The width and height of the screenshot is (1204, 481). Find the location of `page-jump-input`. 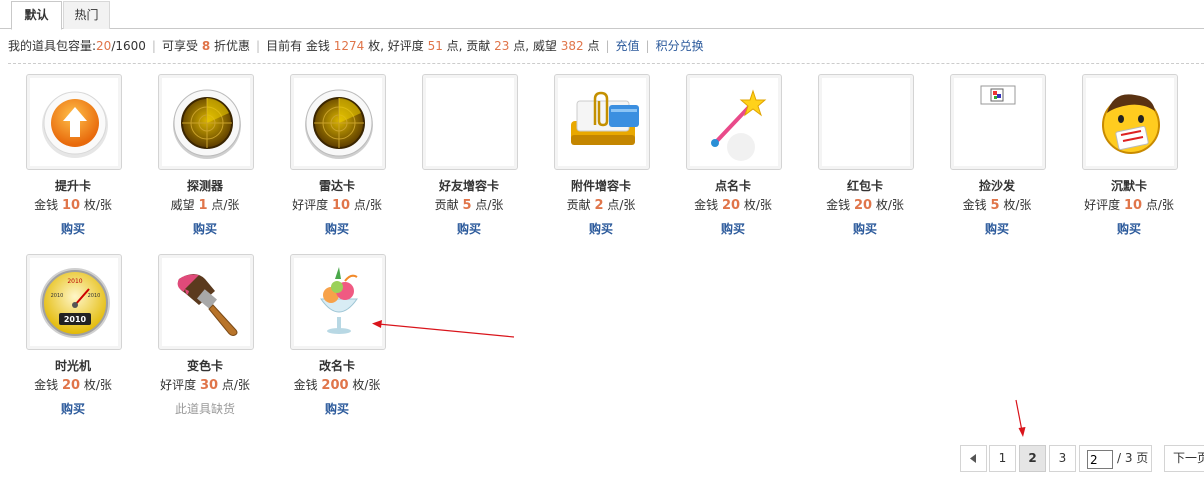

page-jump-input is located at coordinates (1100, 459).